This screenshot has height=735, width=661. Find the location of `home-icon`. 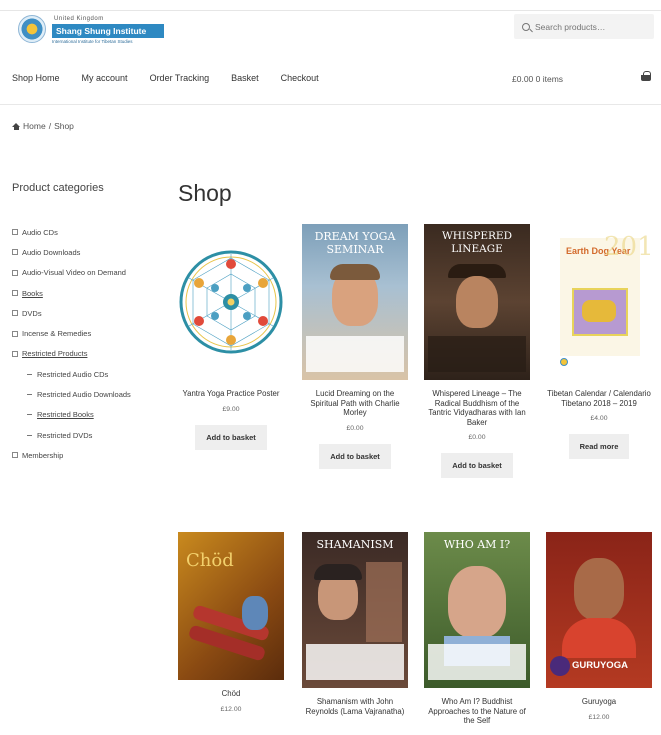

home-icon is located at coordinates (16, 126).